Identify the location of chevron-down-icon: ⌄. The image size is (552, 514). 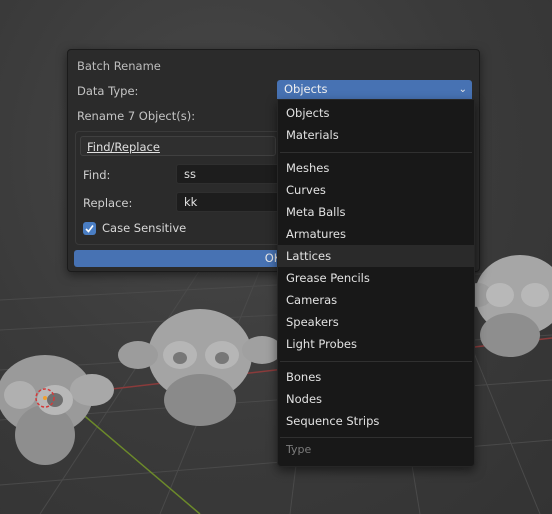
(462, 89).